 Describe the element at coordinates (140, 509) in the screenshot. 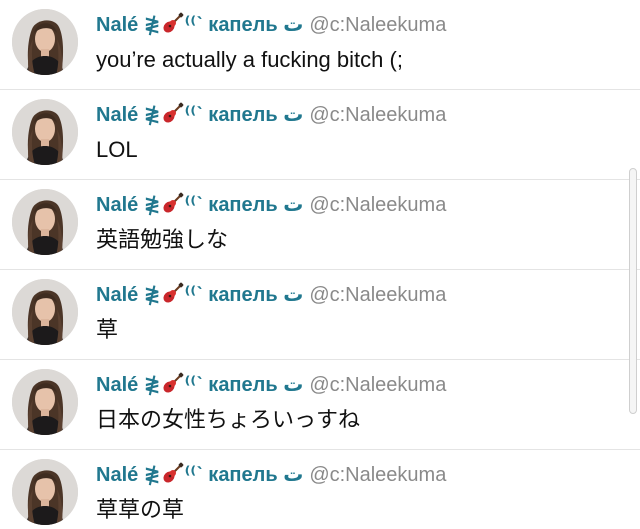

I see `post-text: 草草の草` at that location.